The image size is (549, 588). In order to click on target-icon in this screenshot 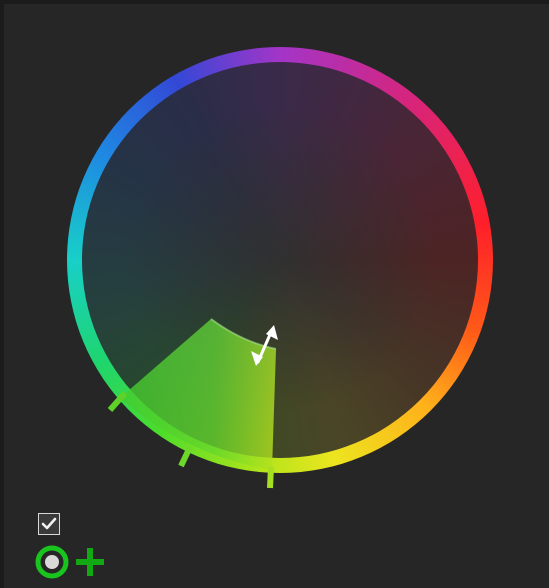, I will do `click(52, 562)`.